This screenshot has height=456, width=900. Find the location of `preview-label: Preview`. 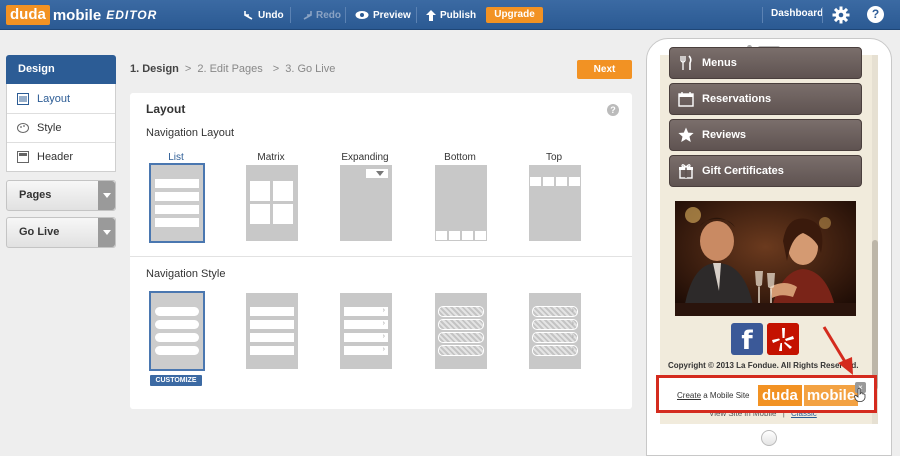

preview-label: Preview is located at coordinates (392, 15).